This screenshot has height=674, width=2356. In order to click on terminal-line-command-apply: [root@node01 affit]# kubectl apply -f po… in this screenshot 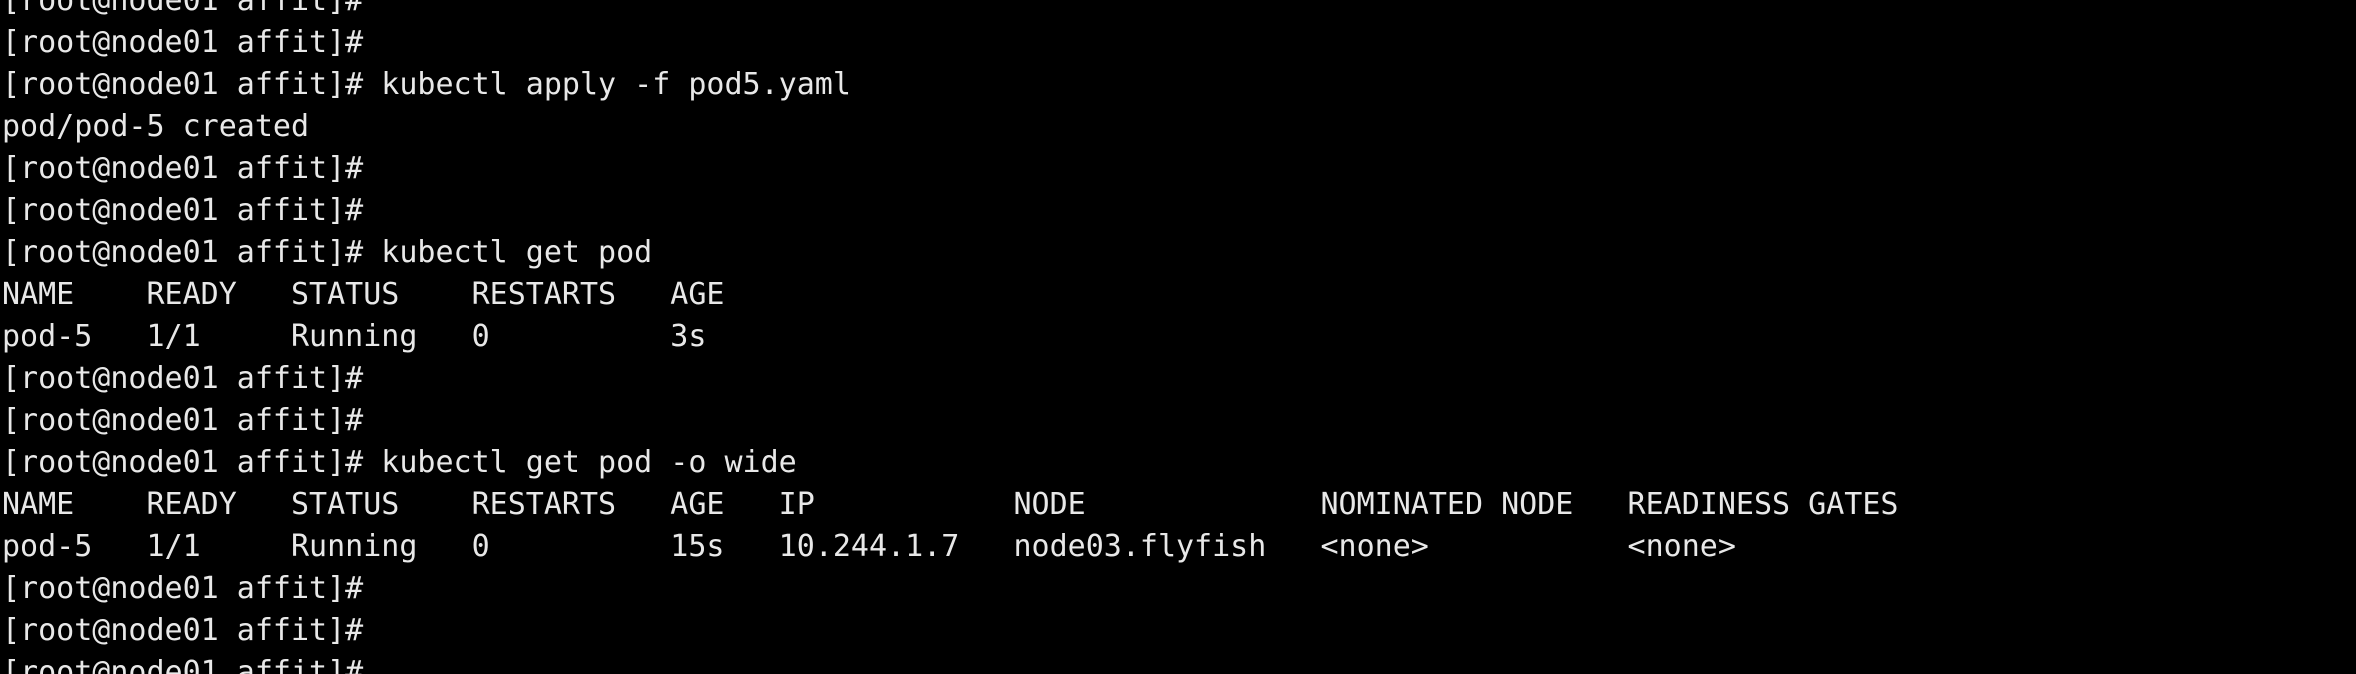, I will do `click(426, 84)`.